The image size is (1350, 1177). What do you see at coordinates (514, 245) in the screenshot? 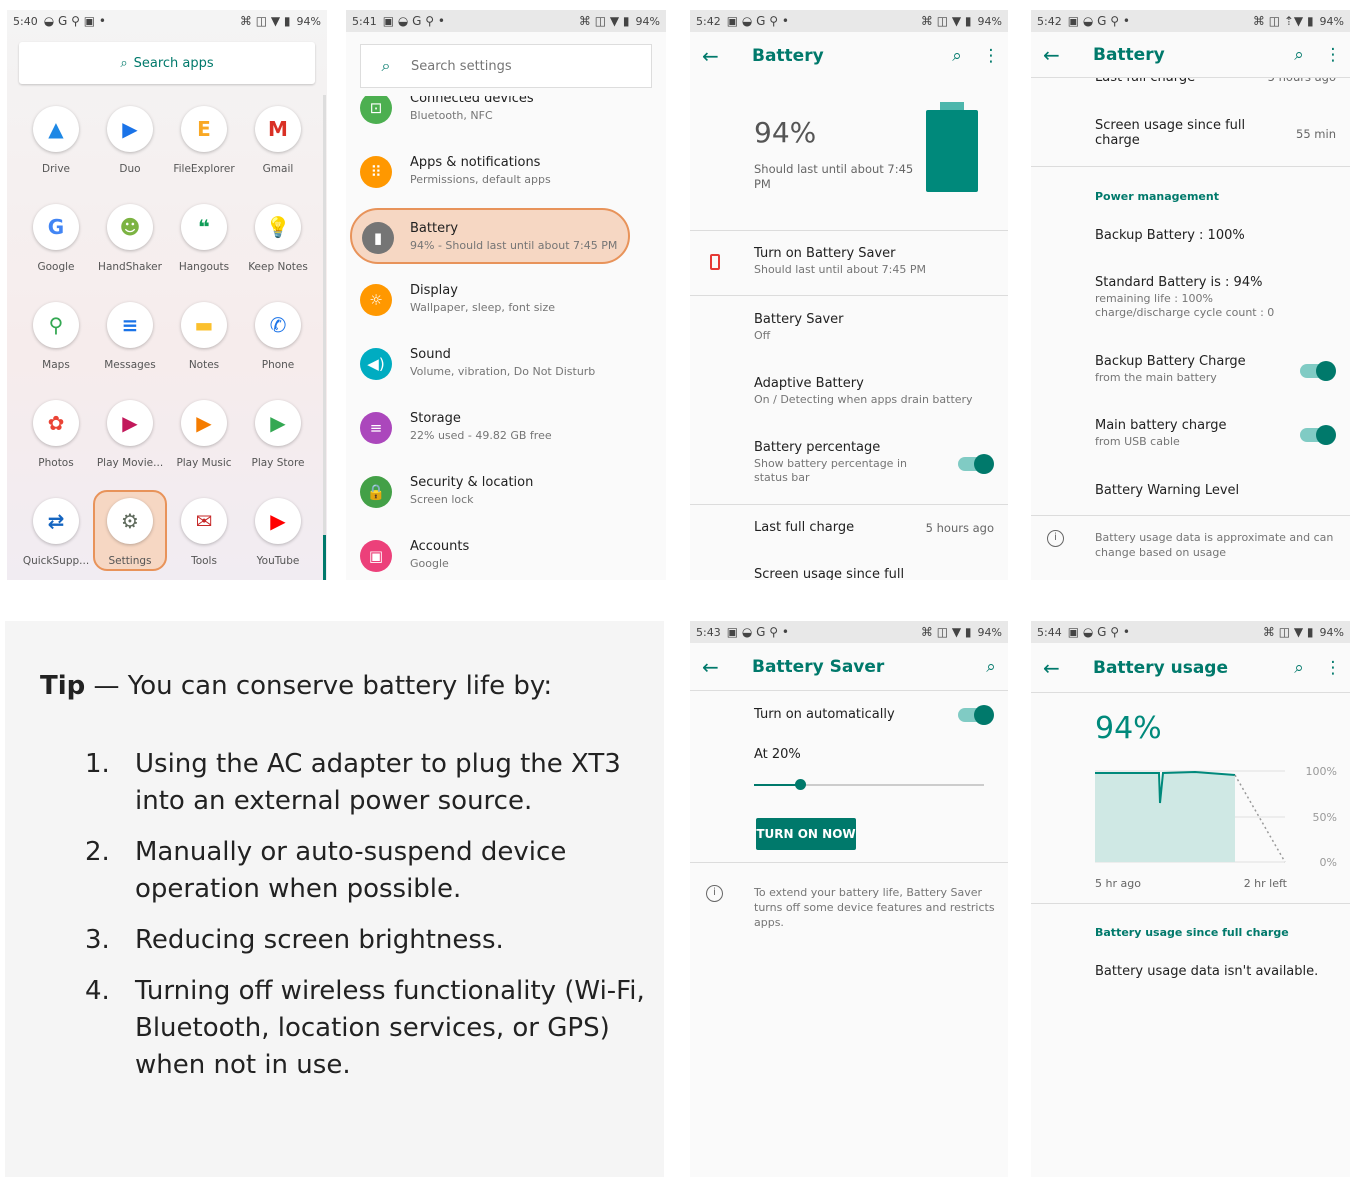
I see `item-subtitle: 94% - Should last until about 7:45 PM` at bounding box center [514, 245].